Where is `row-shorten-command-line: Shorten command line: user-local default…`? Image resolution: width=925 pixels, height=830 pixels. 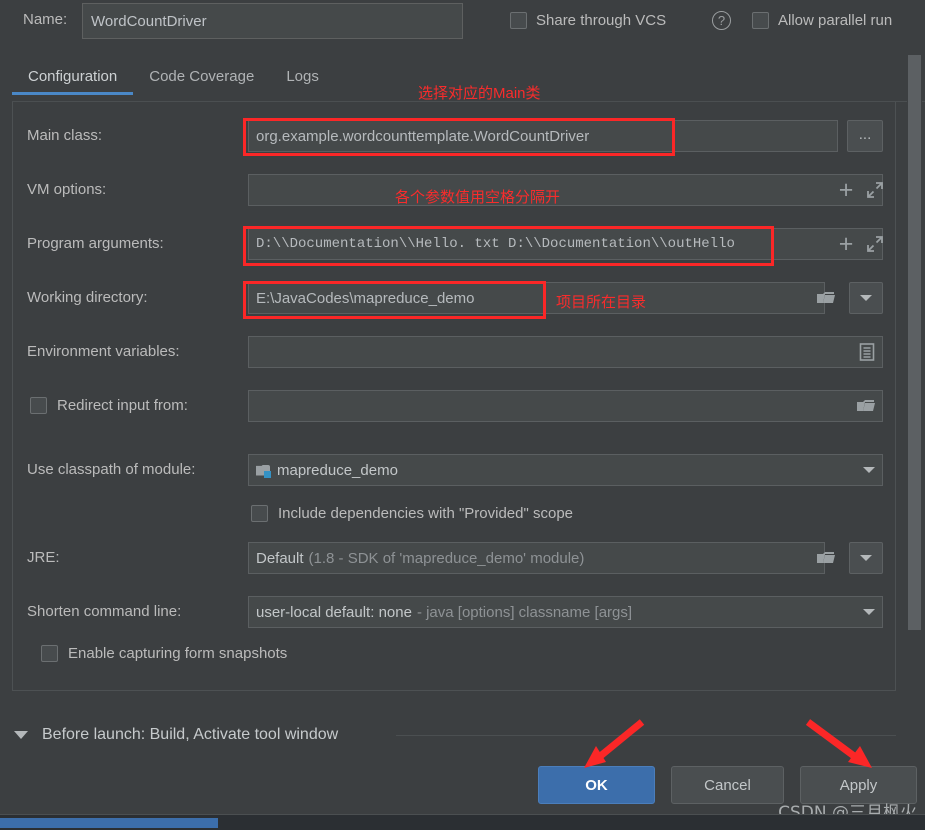 row-shorten-command-line: Shorten command line: user-local default… is located at coordinates (455, 613).